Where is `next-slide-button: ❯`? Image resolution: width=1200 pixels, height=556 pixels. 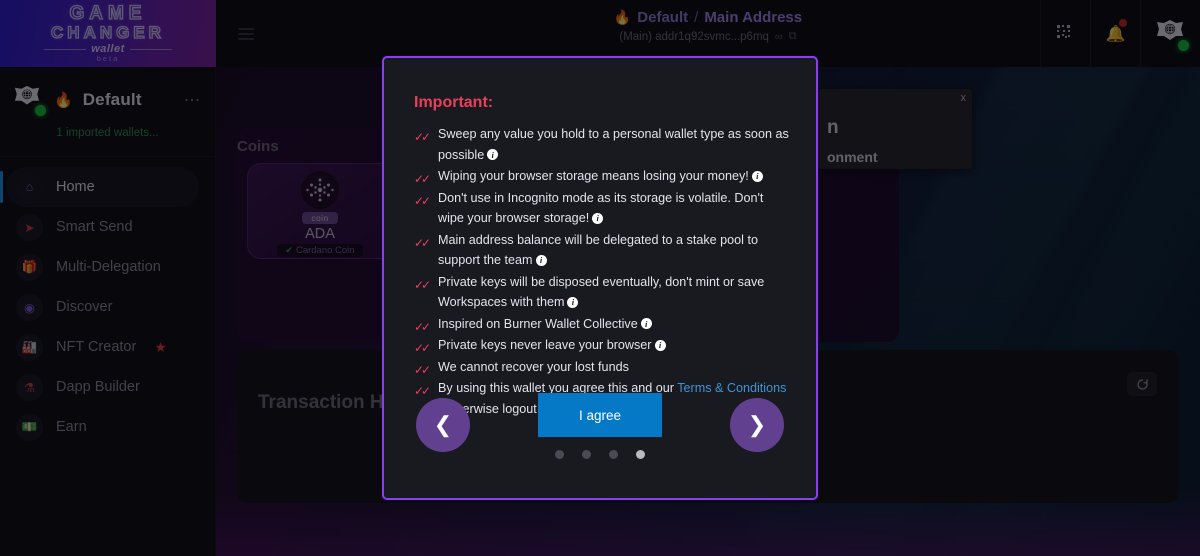 next-slide-button: ❯ is located at coordinates (757, 425).